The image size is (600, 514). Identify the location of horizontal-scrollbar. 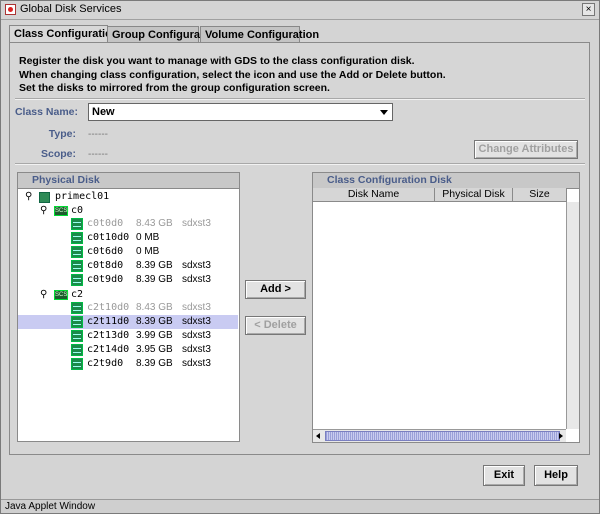
(439, 435).